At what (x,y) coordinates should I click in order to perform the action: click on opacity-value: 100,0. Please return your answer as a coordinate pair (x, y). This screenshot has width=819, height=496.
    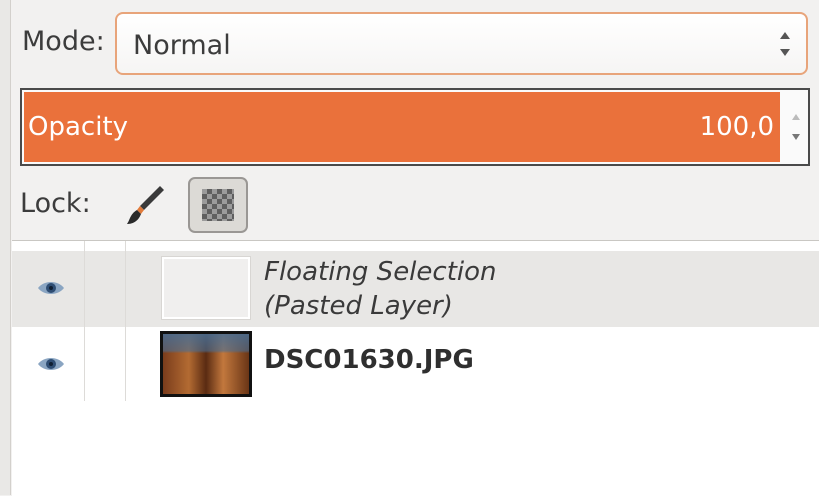
    Looking at the image, I should click on (736, 127).